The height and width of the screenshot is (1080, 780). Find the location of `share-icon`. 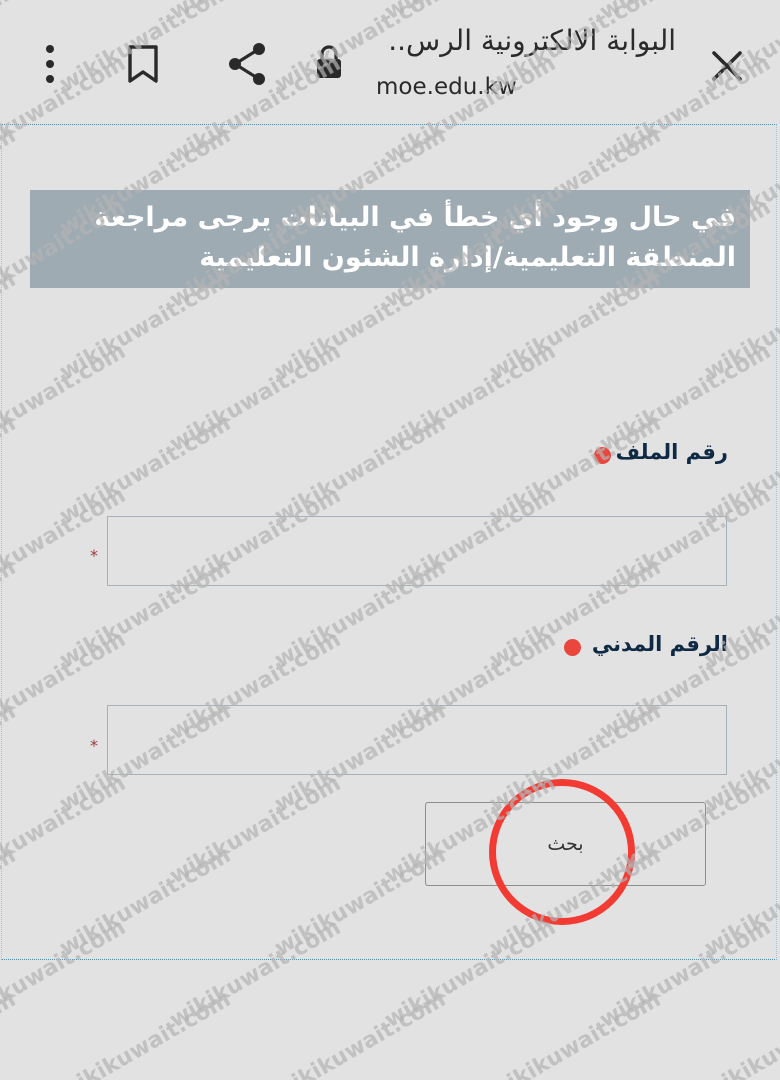

share-icon is located at coordinates (248, 64).